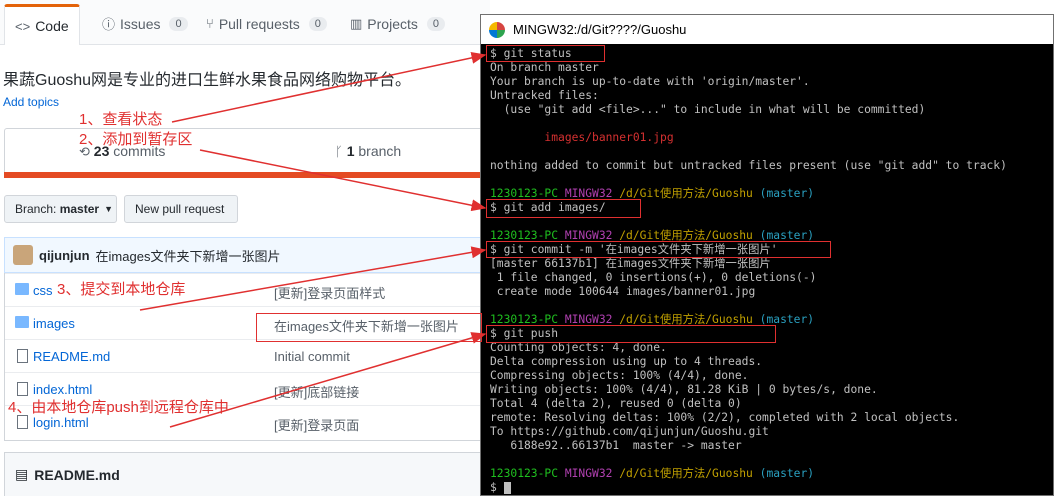 This screenshot has width=1054, height=496. Describe the element at coordinates (61, 422) in the screenshot. I see `file-name: login.html` at that location.